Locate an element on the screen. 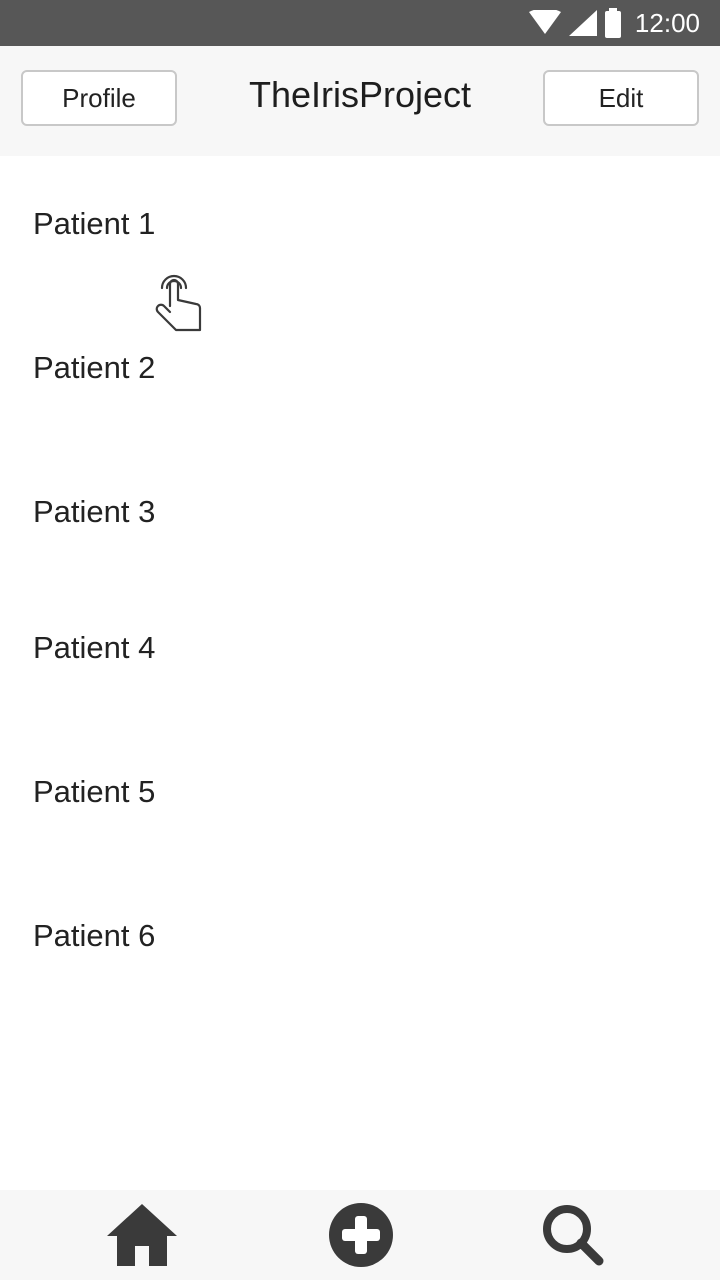 The height and width of the screenshot is (1280, 720). signal-icon is located at coordinates (582, 23).